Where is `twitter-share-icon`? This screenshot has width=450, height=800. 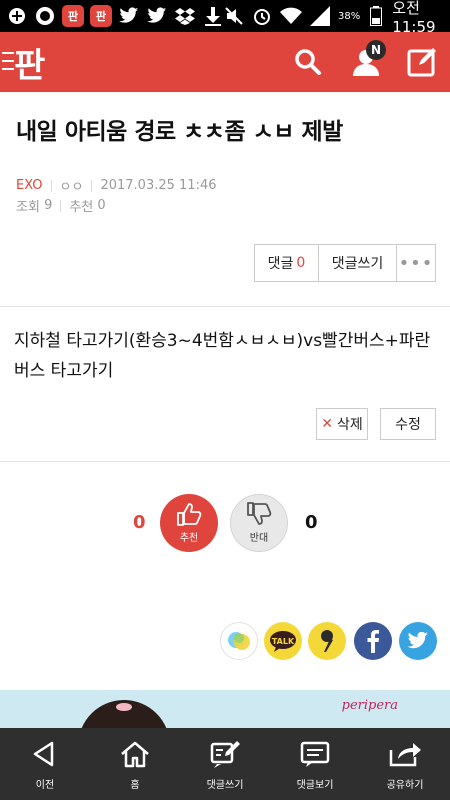 twitter-share-icon is located at coordinates (418, 641).